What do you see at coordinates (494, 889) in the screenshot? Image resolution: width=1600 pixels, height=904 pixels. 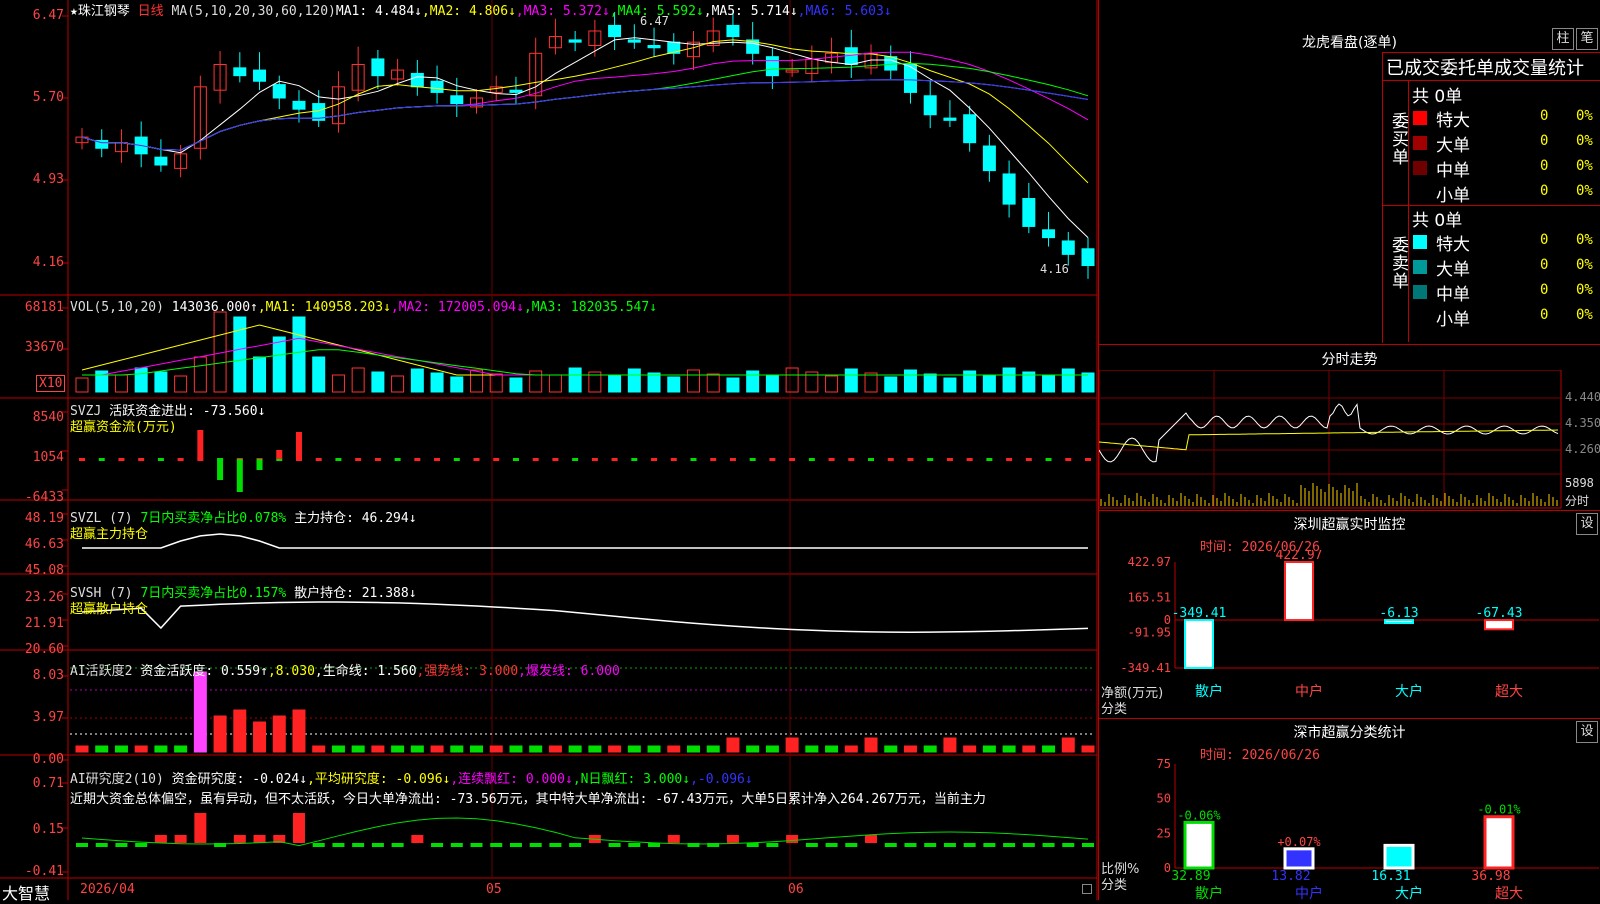 I see `x-date-2: 05` at bounding box center [494, 889].